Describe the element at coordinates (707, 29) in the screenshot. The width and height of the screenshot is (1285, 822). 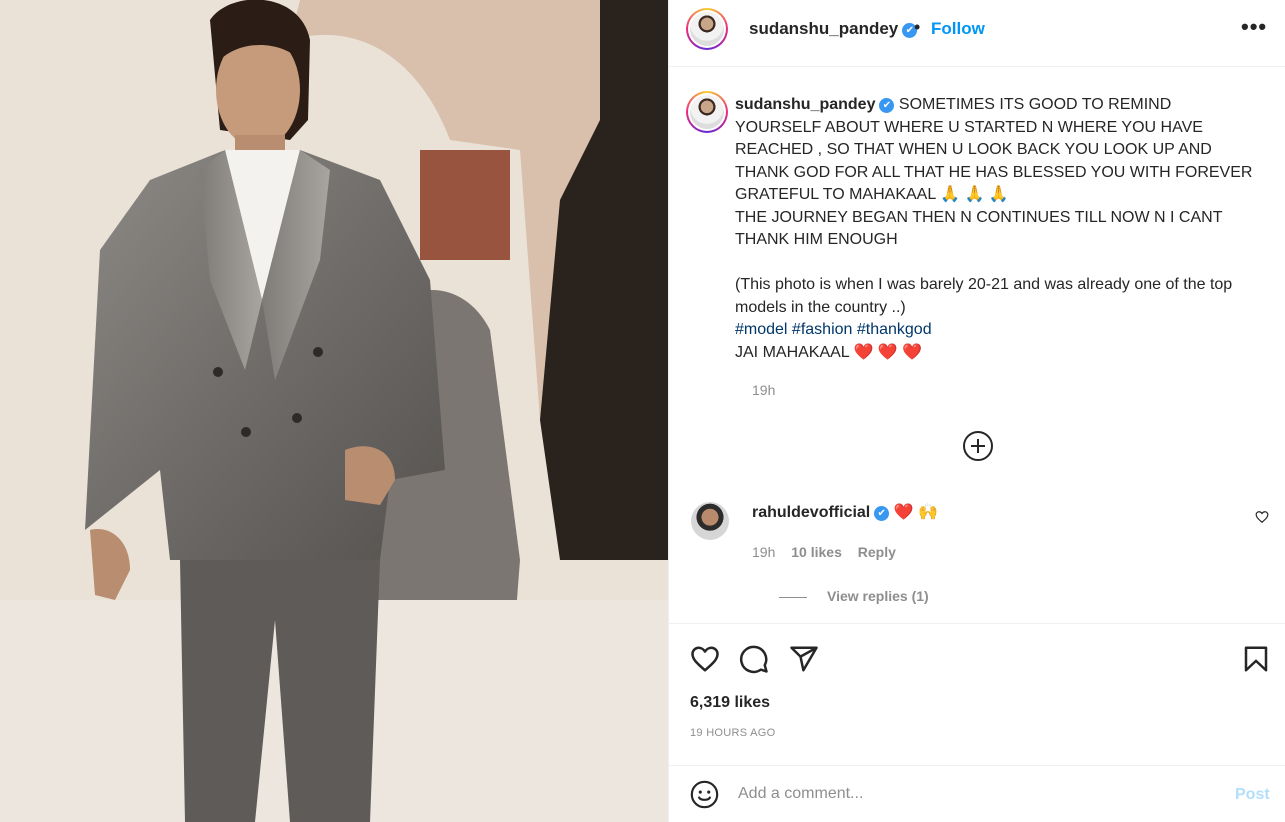
I see `author-avatar` at that location.